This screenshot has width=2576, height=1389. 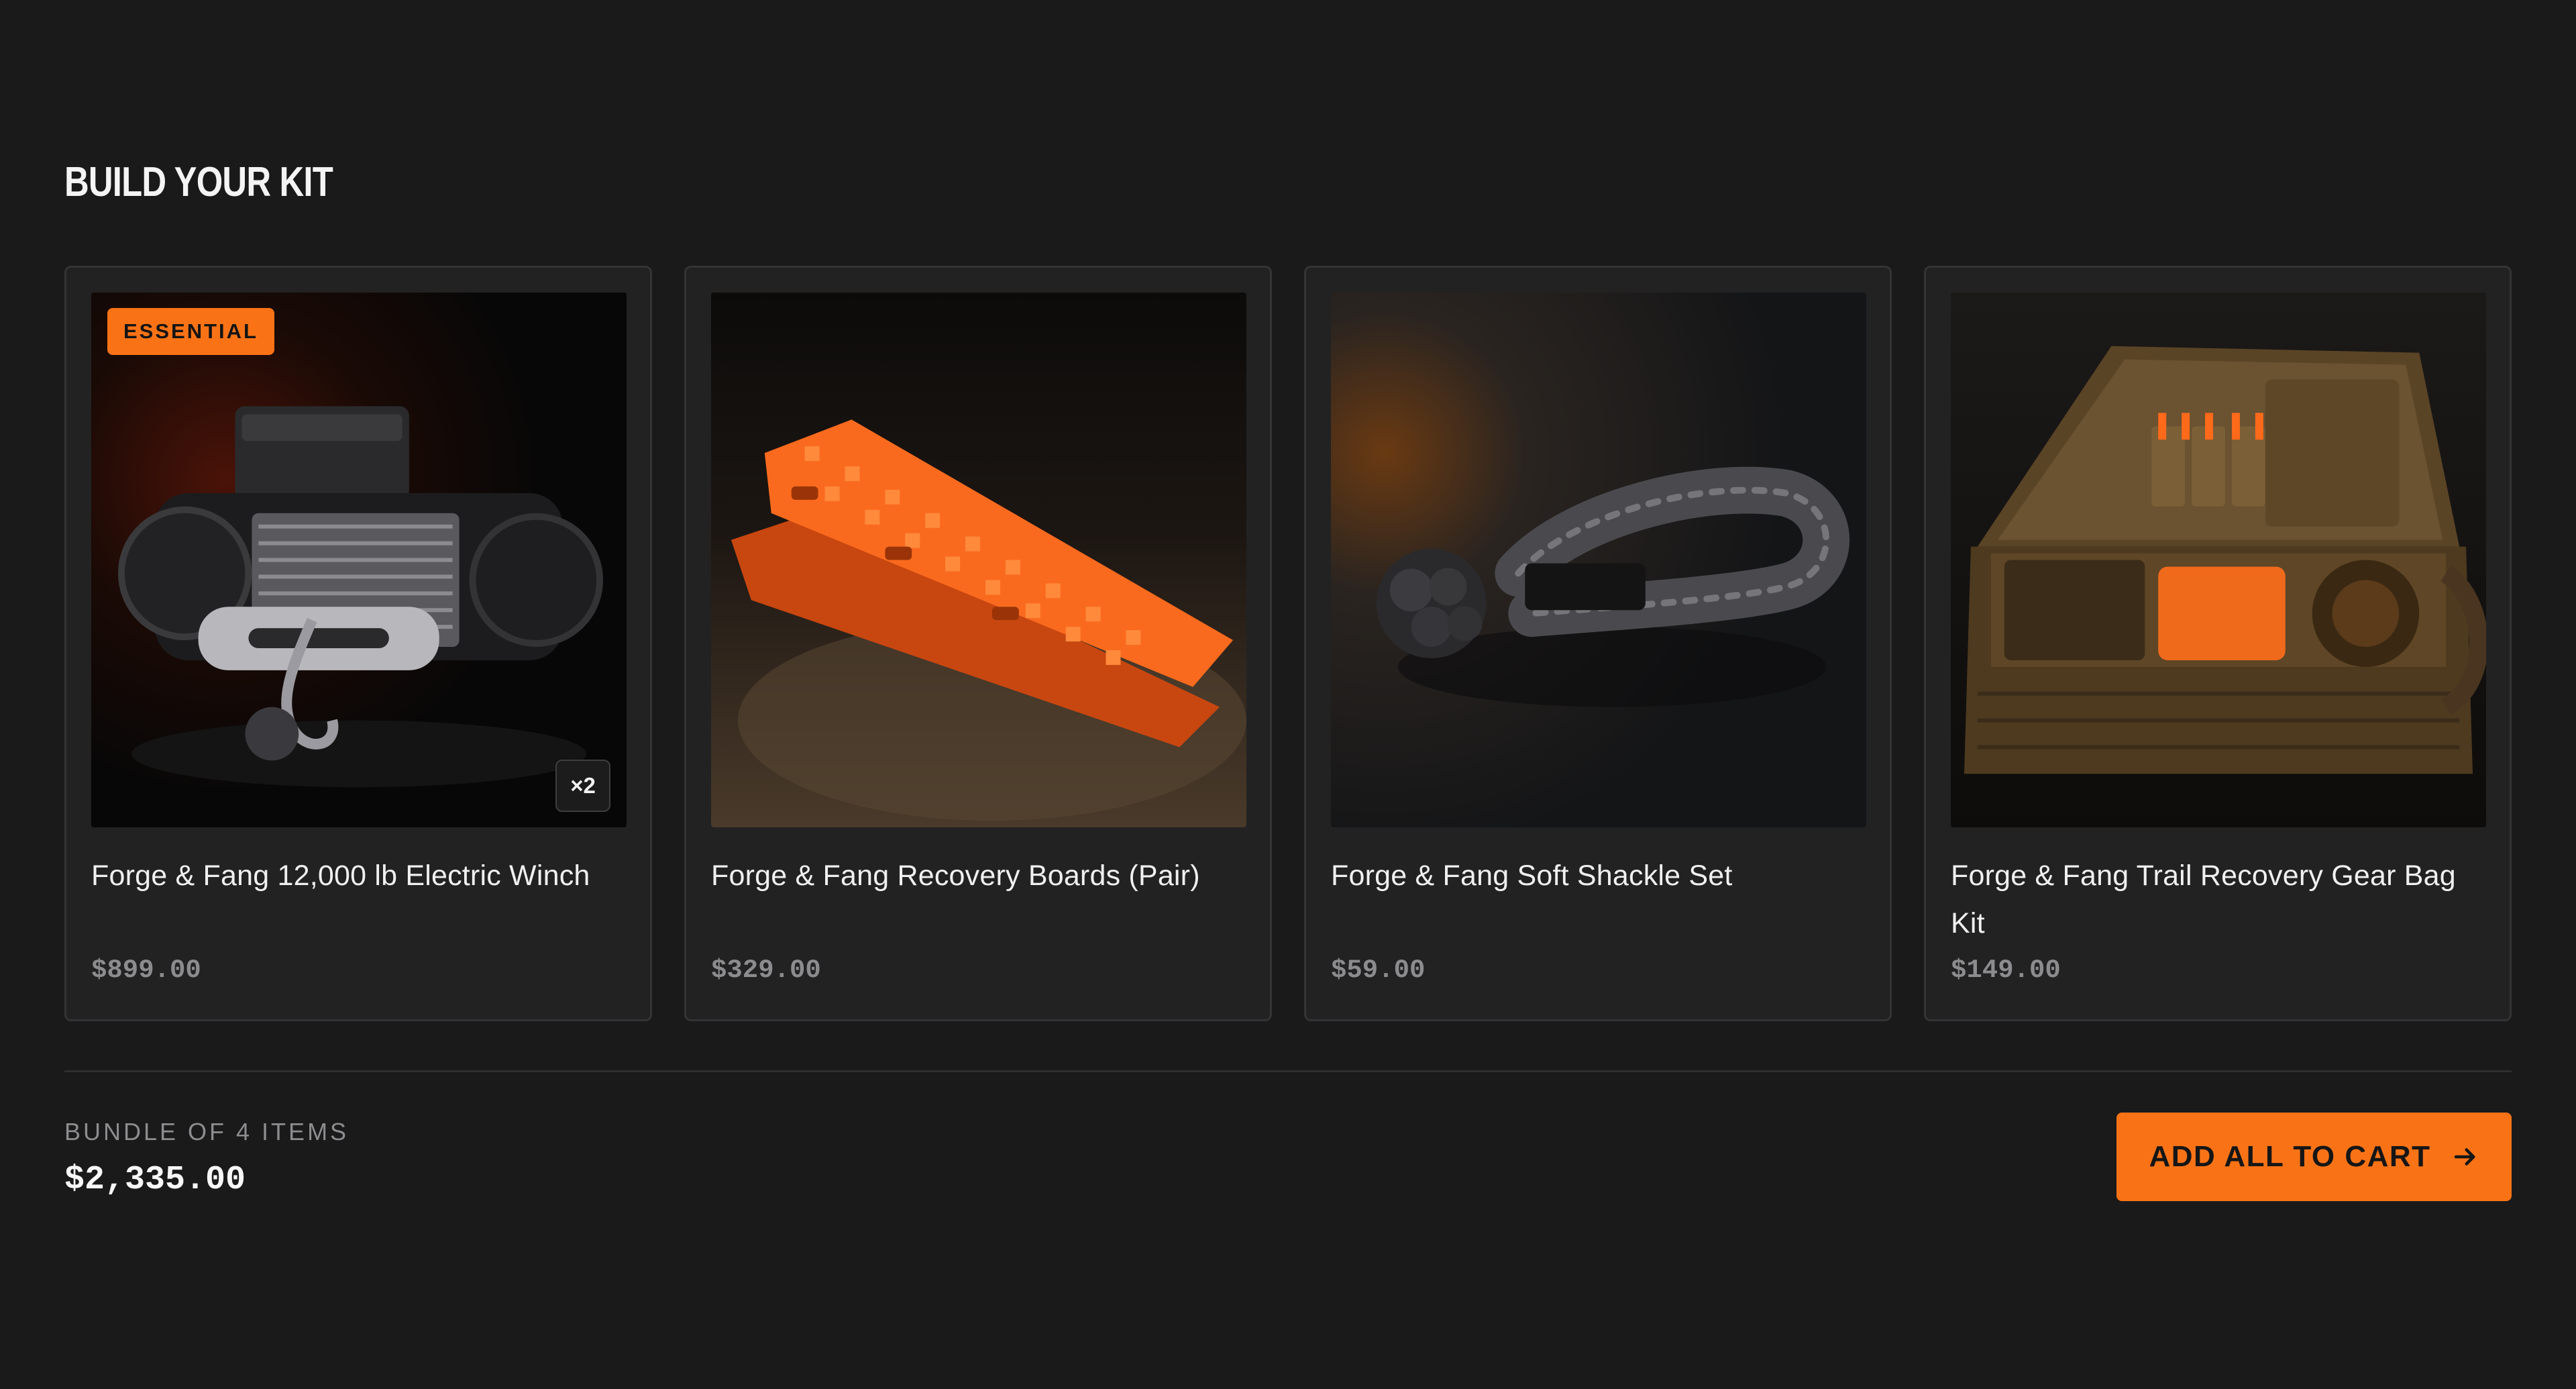 I want to click on recovery-boards-illustration, so click(x=978, y=560).